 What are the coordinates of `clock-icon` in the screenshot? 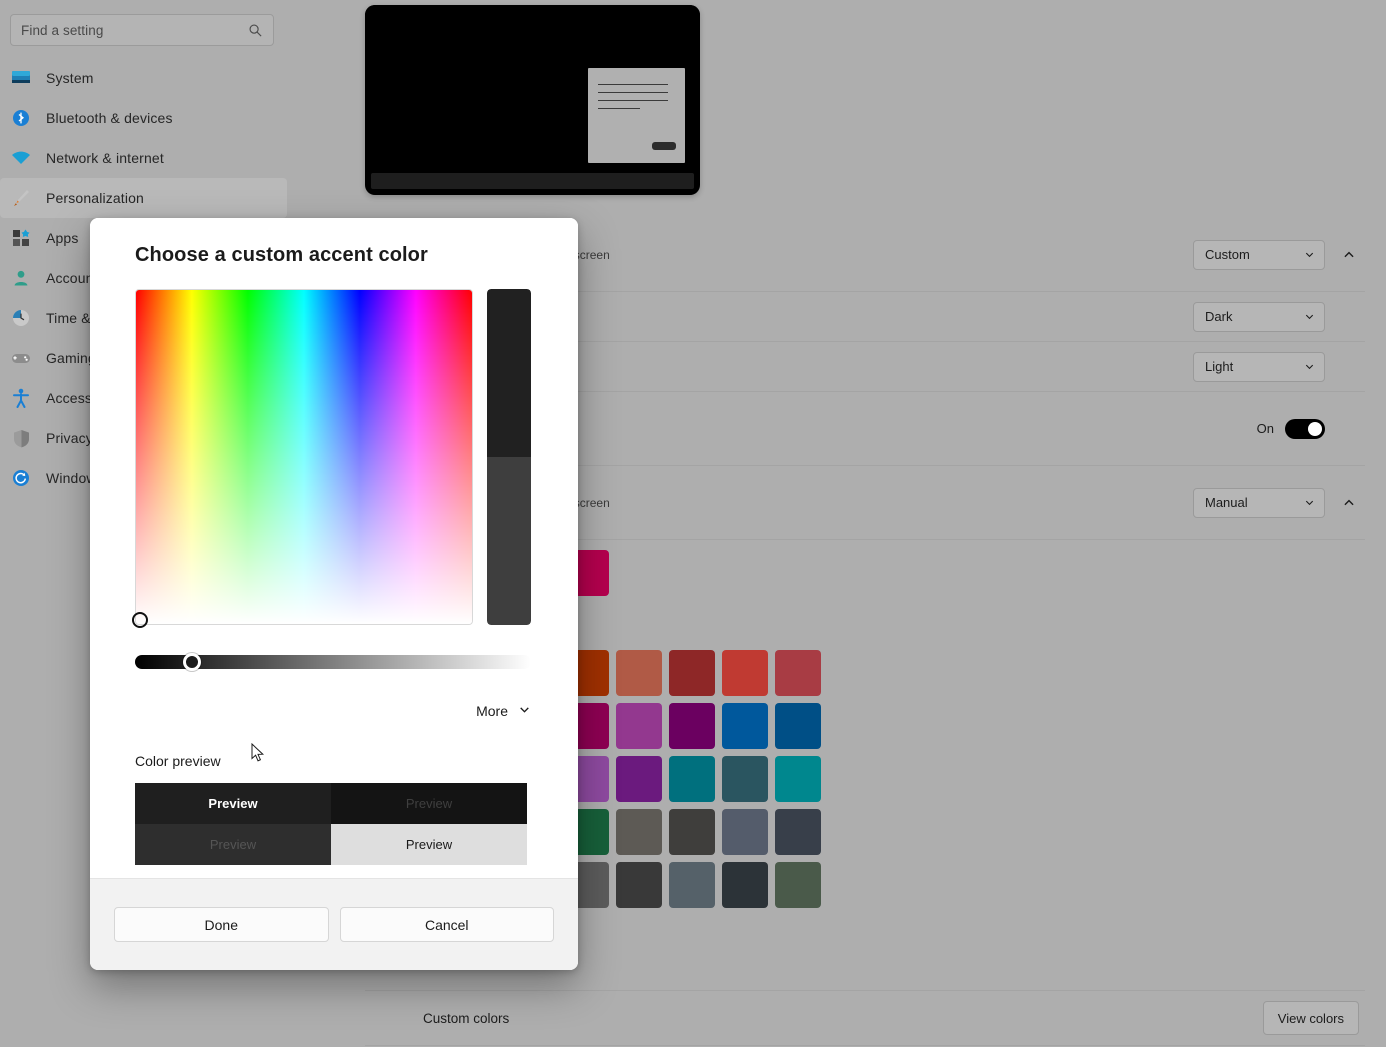 It's located at (21, 318).